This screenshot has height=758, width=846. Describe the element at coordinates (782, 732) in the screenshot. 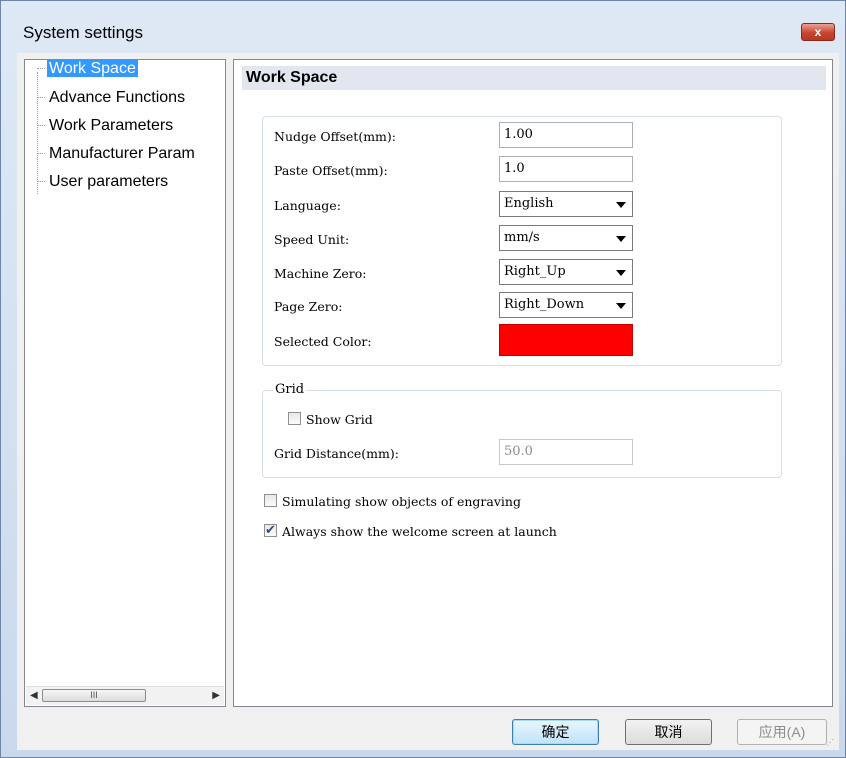

I see `apply-button: 应用(A)` at that location.